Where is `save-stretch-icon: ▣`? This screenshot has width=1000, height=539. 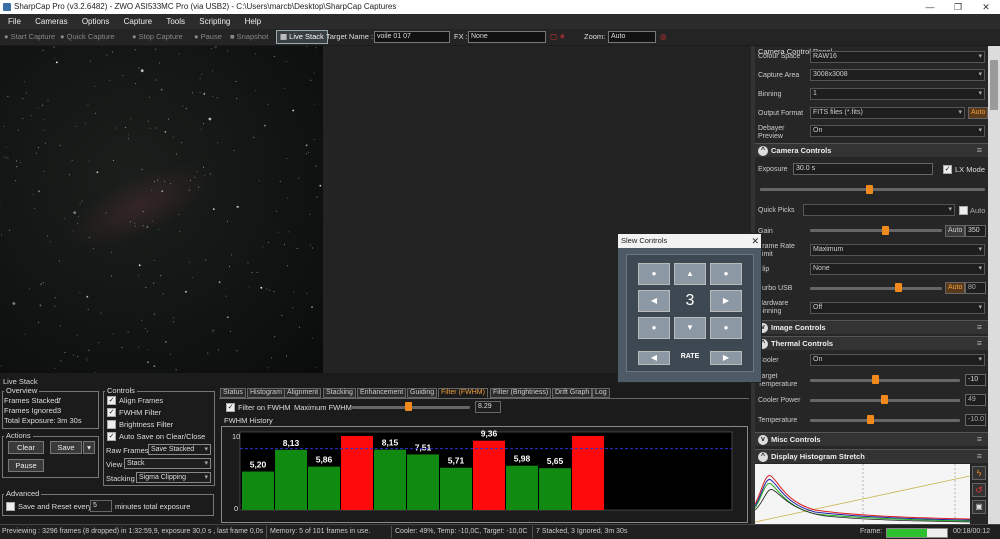 save-stretch-icon: ▣ is located at coordinates (979, 507).